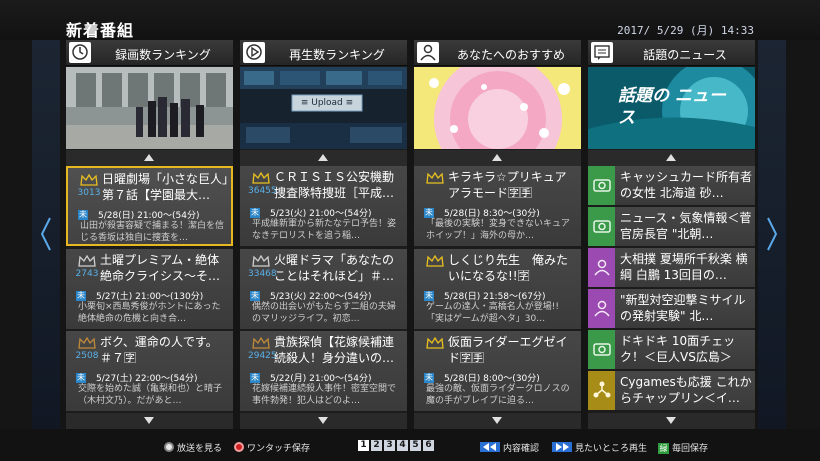  I want to click on scroll-right-button, so click(772, 234).